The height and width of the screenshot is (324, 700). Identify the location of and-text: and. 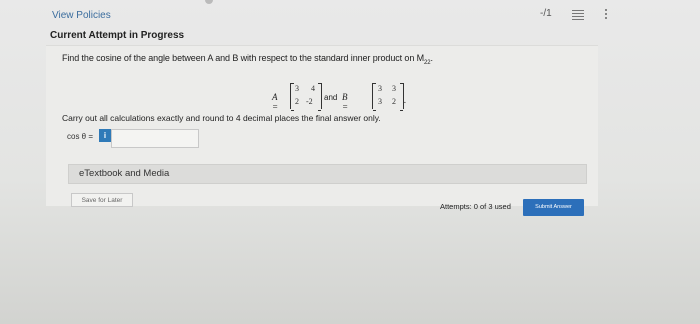
(331, 97).